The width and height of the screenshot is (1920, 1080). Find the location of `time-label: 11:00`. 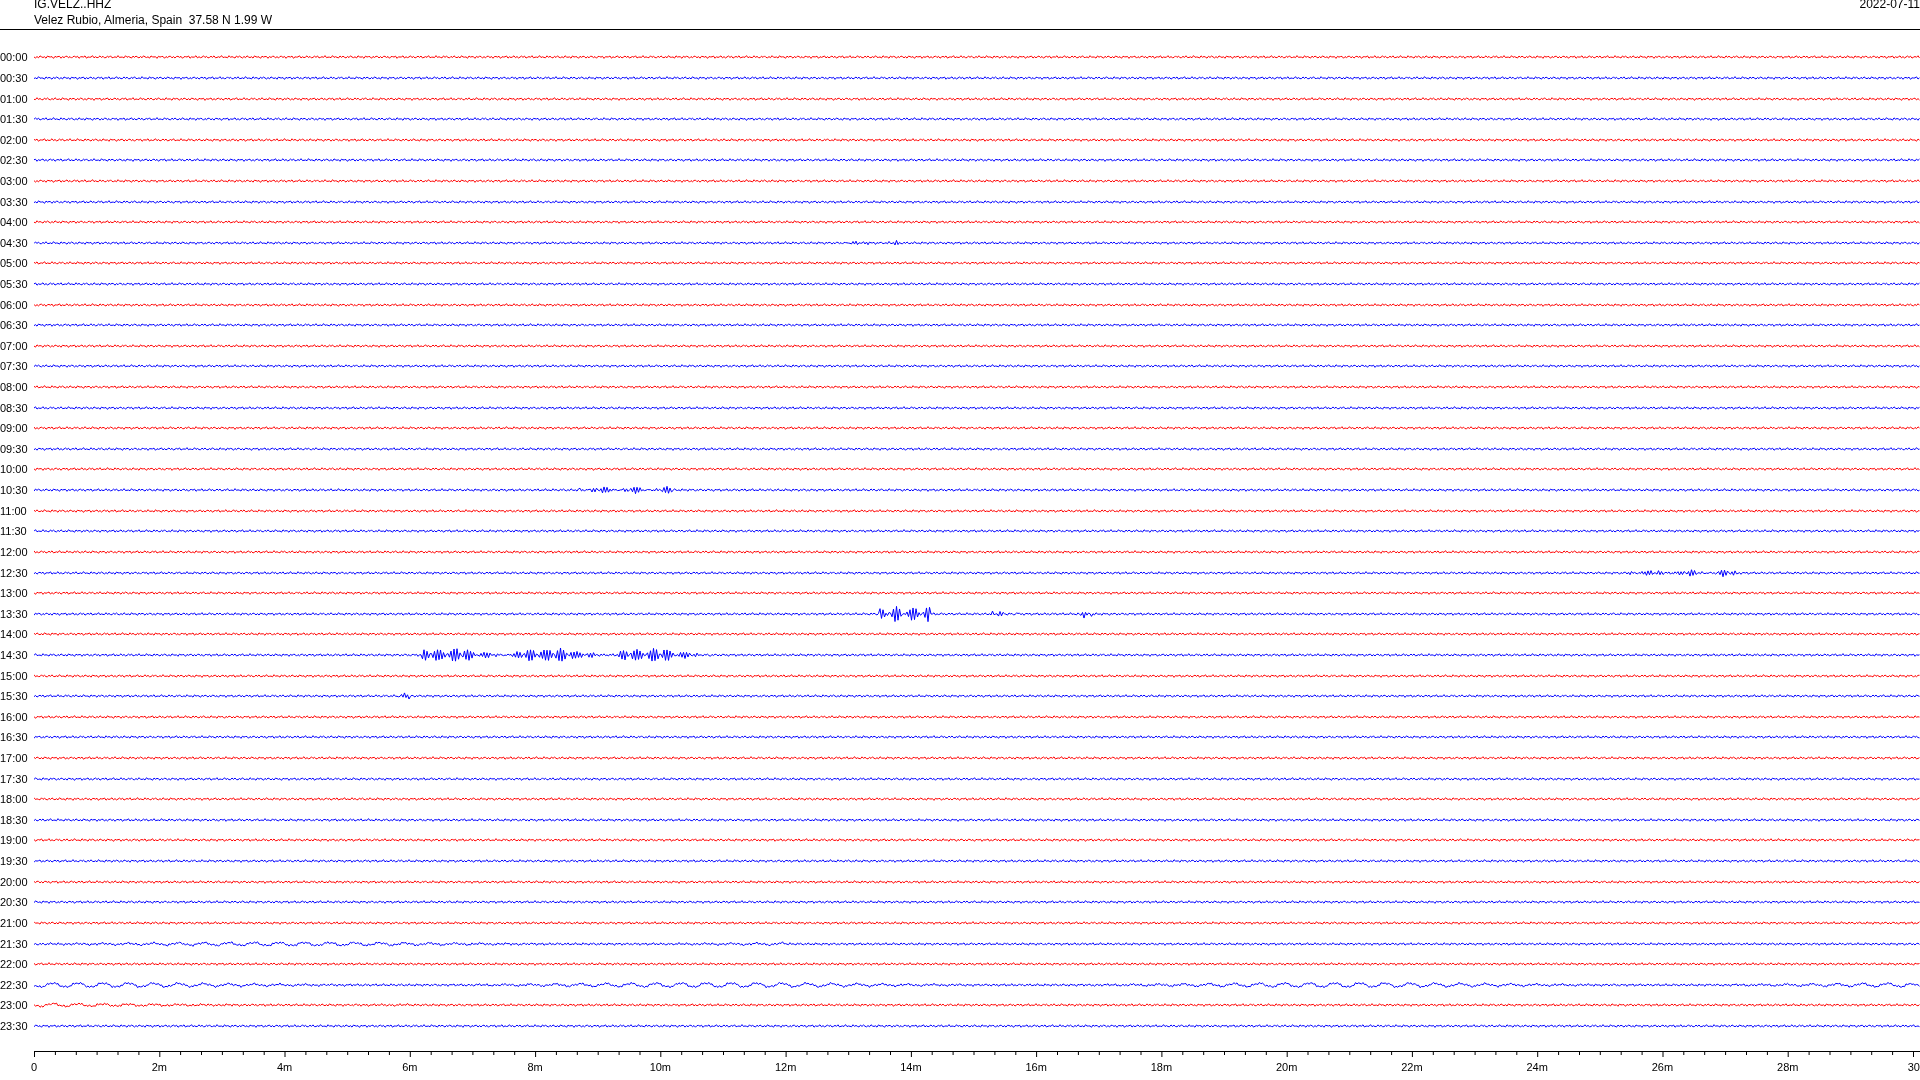

time-label: 11:00 is located at coordinates (14, 510).